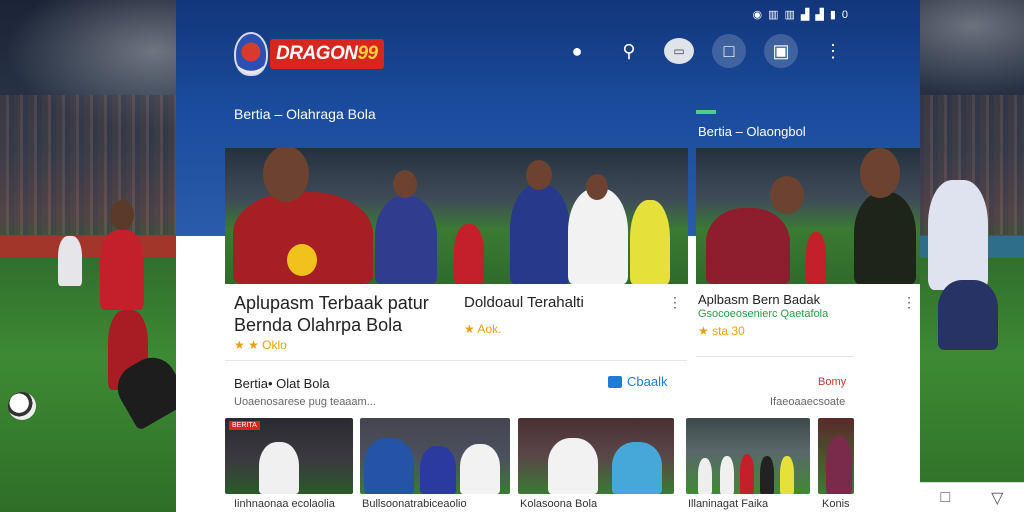 The image size is (1024, 512). What do you see at coordinates (558, 504) in the screenshot?
I see `thumbnail-caption: Kolasoona Bola` at bounding box center [558, 504].